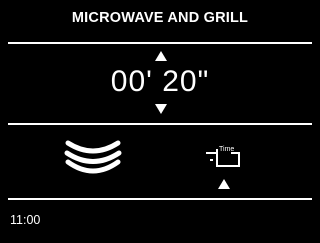  What do you see at coordinates (161, 109) in the screenshot?
I see `decrease-time-arrow-icon` at bounding box center [161, 109].